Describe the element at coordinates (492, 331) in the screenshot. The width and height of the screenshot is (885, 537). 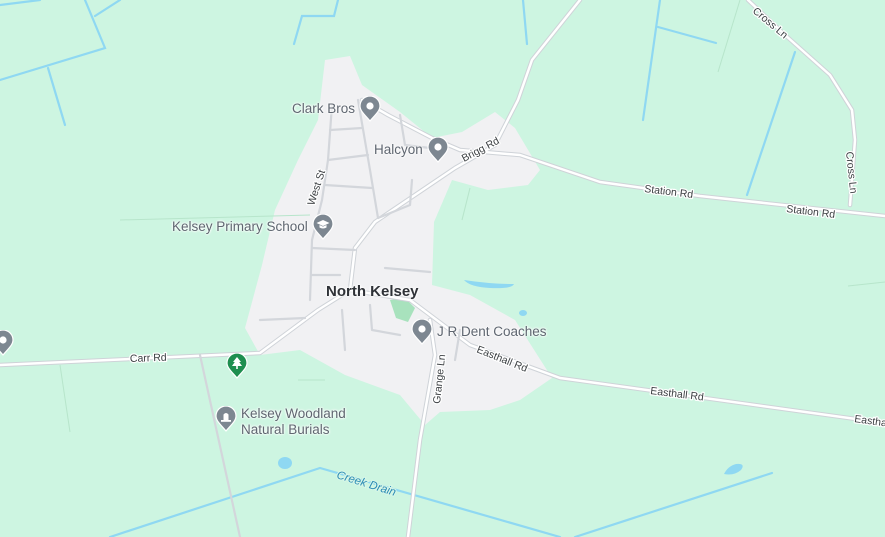
I see `poi-label: J R Dent Coaches` at that location.